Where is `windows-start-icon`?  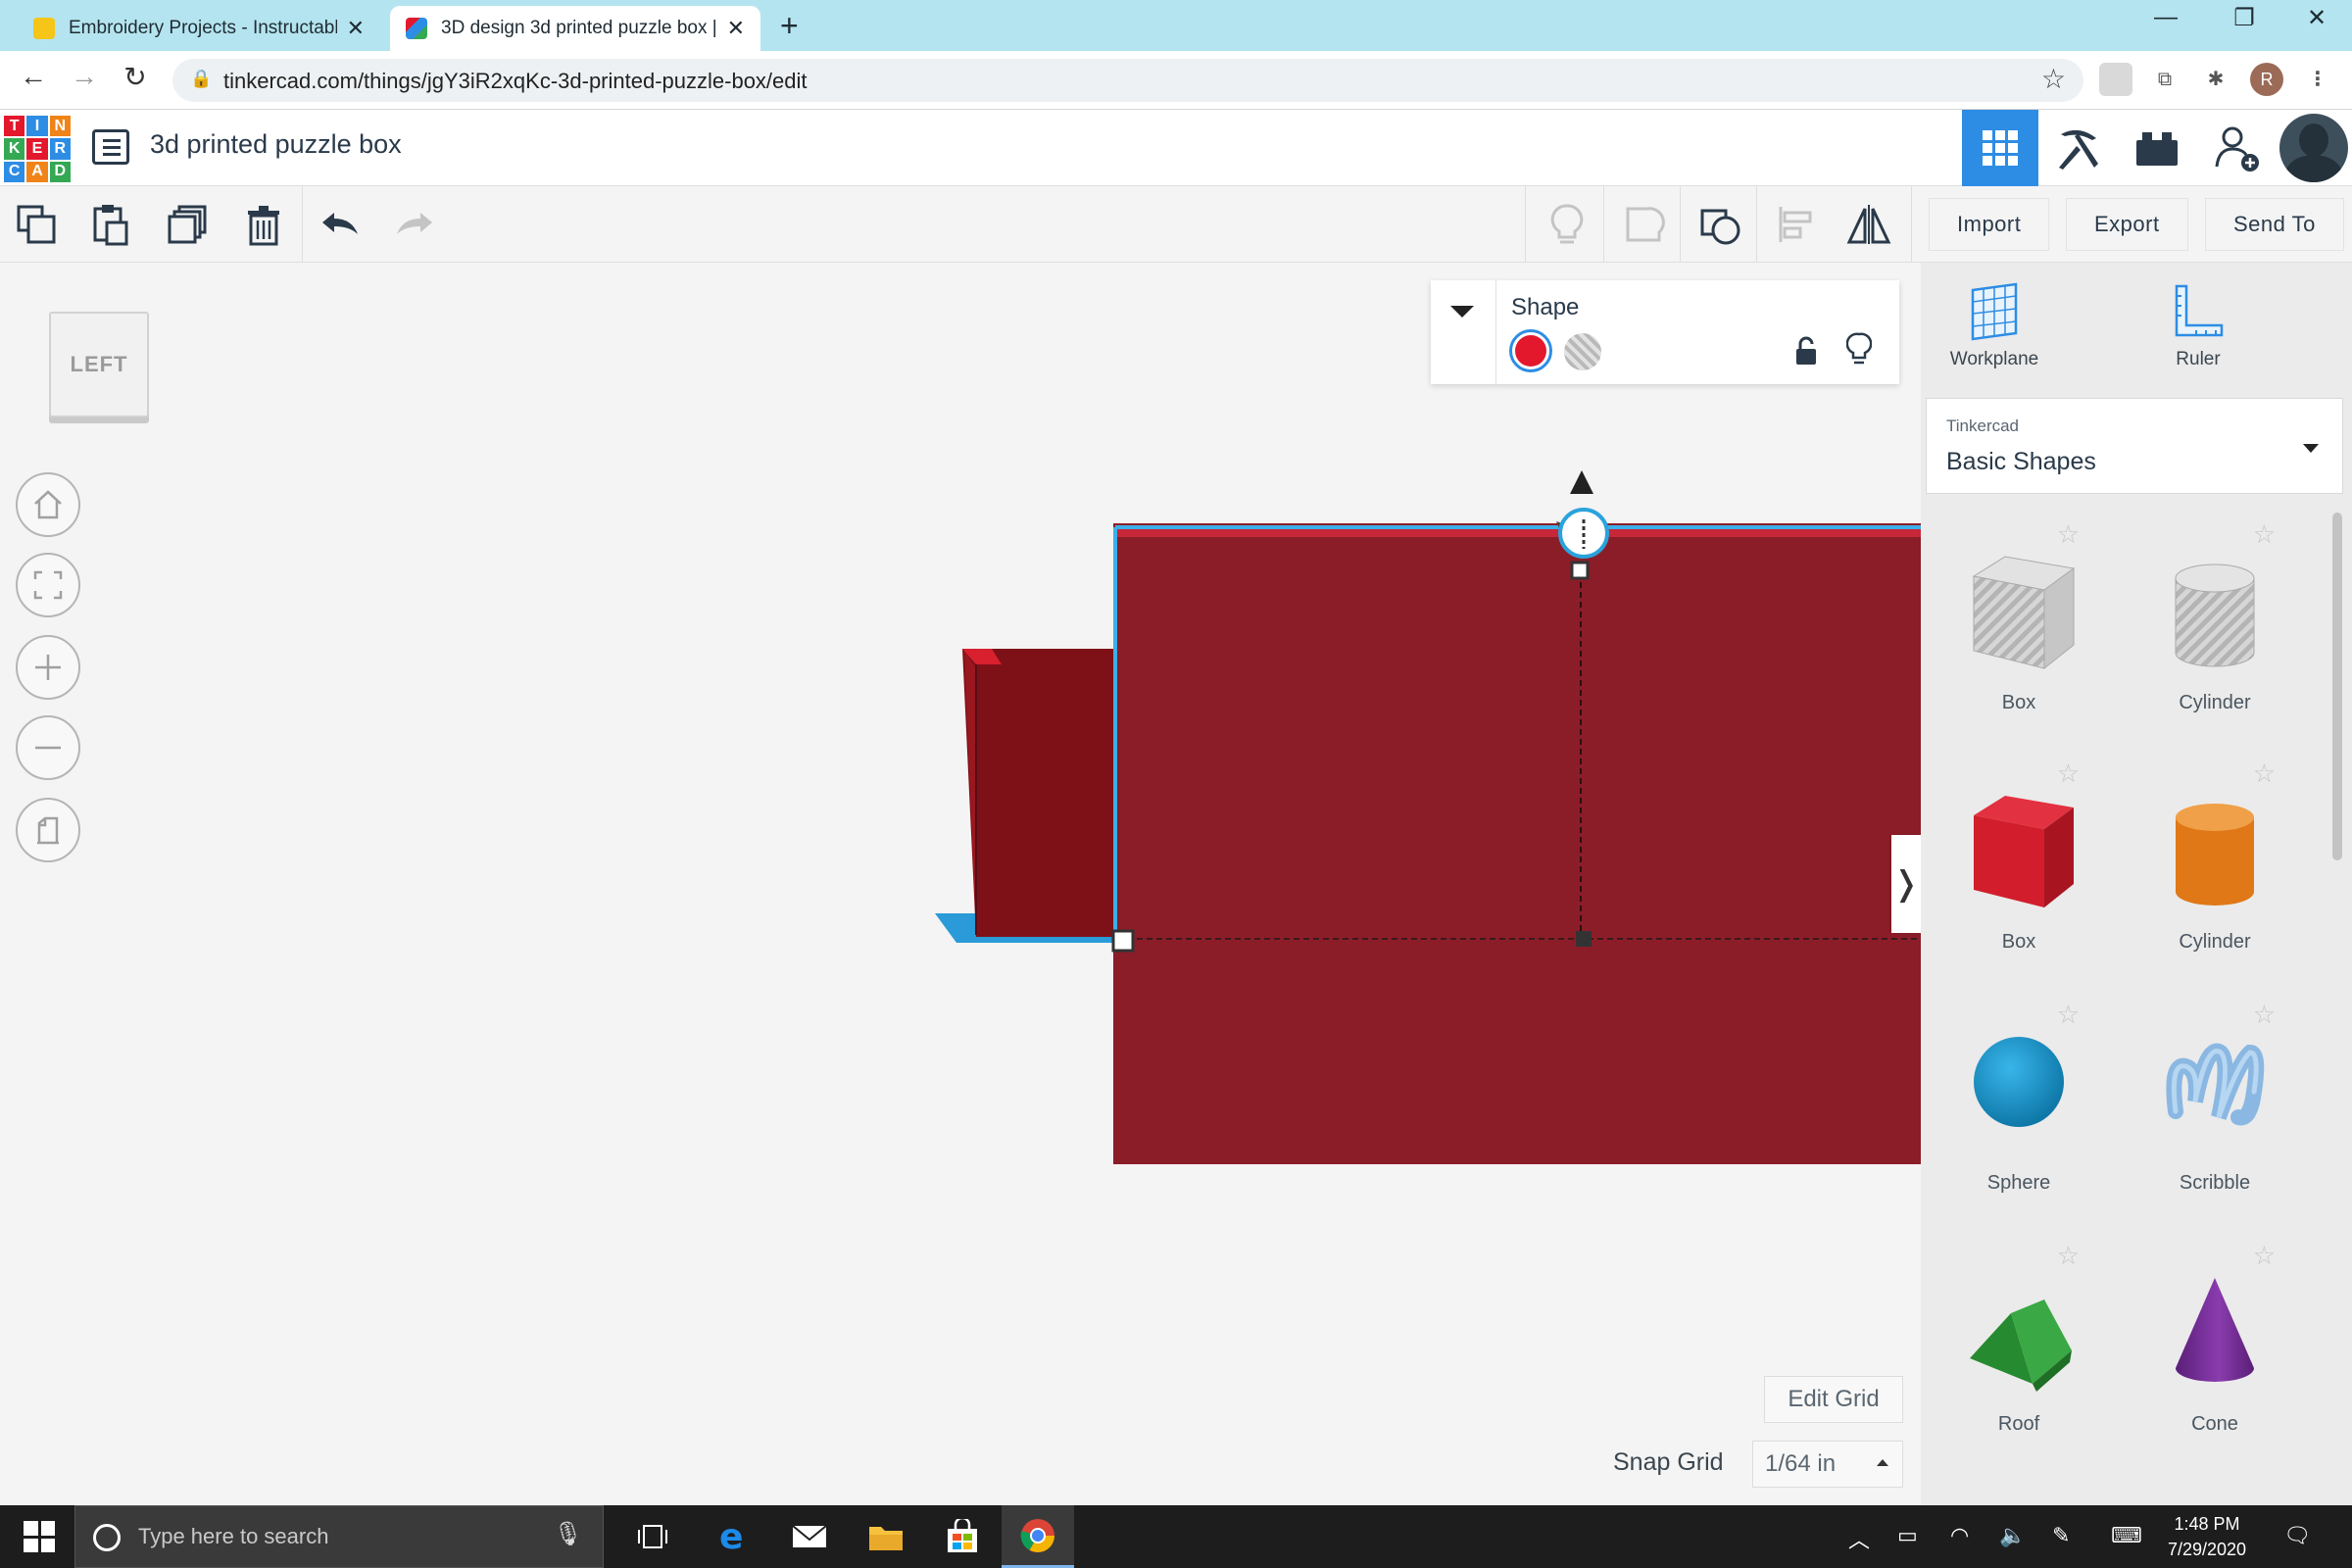
windows-start-icon is located at coordinates (39, 1536).